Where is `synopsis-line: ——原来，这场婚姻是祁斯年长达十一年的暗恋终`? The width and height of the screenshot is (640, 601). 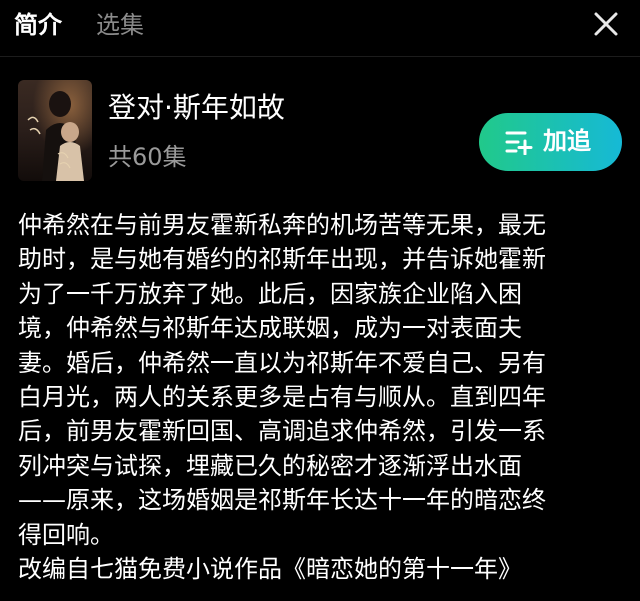 synopsis-line: ——原来，这场婚姻是祁斯年长达十一年的暗恋终 is located at coordinates (282, 500).